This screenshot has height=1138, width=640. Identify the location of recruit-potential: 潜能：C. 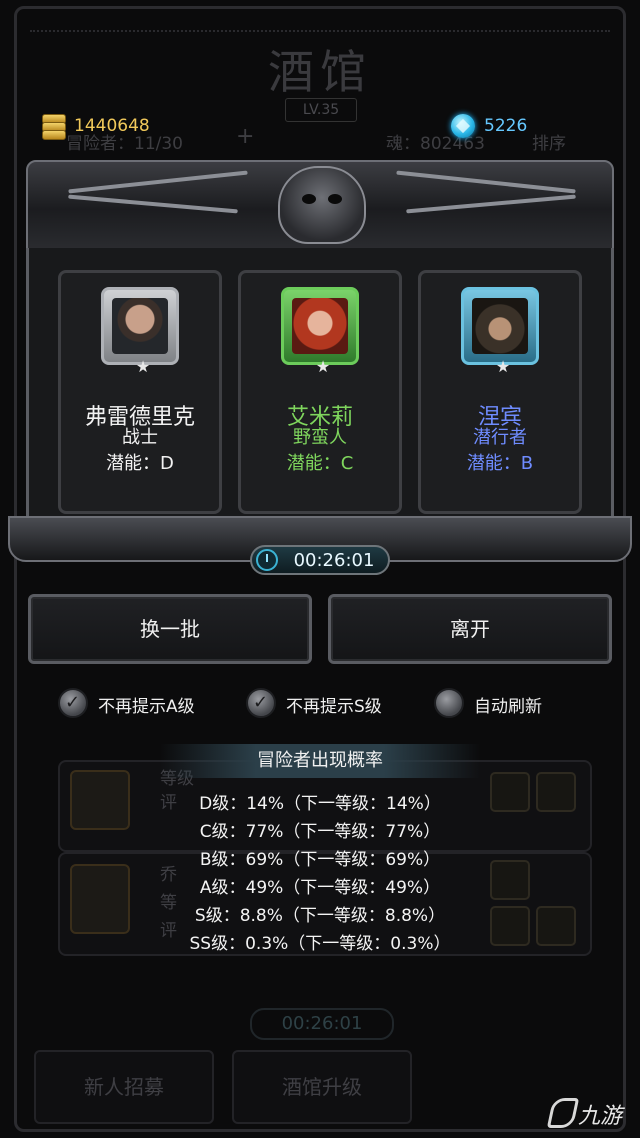
(320, 463).